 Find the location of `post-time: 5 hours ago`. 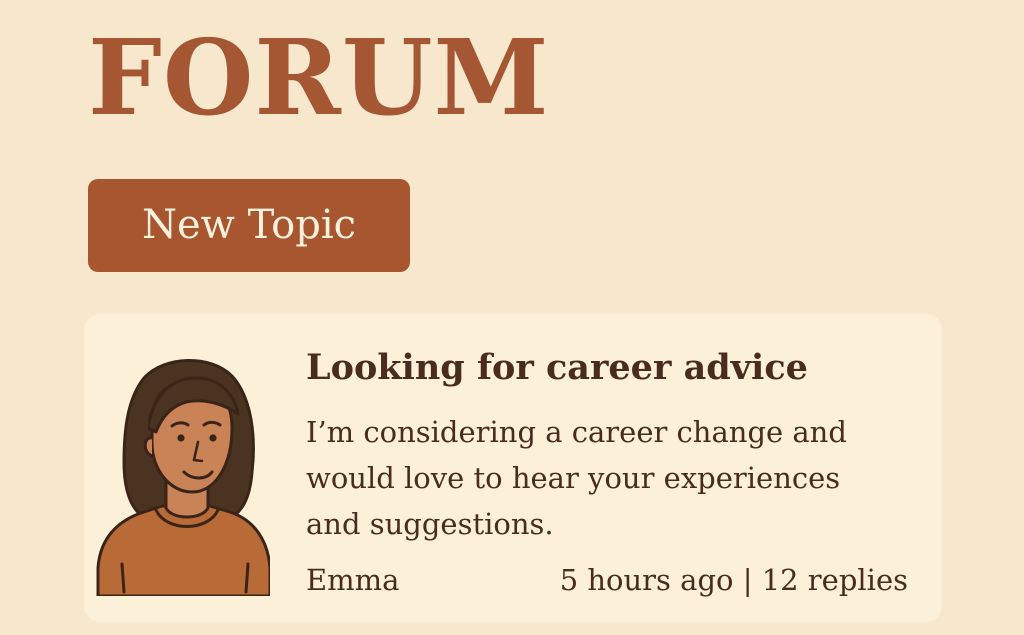

post-time: 5 hours ago is located at coordinates (646, 580).